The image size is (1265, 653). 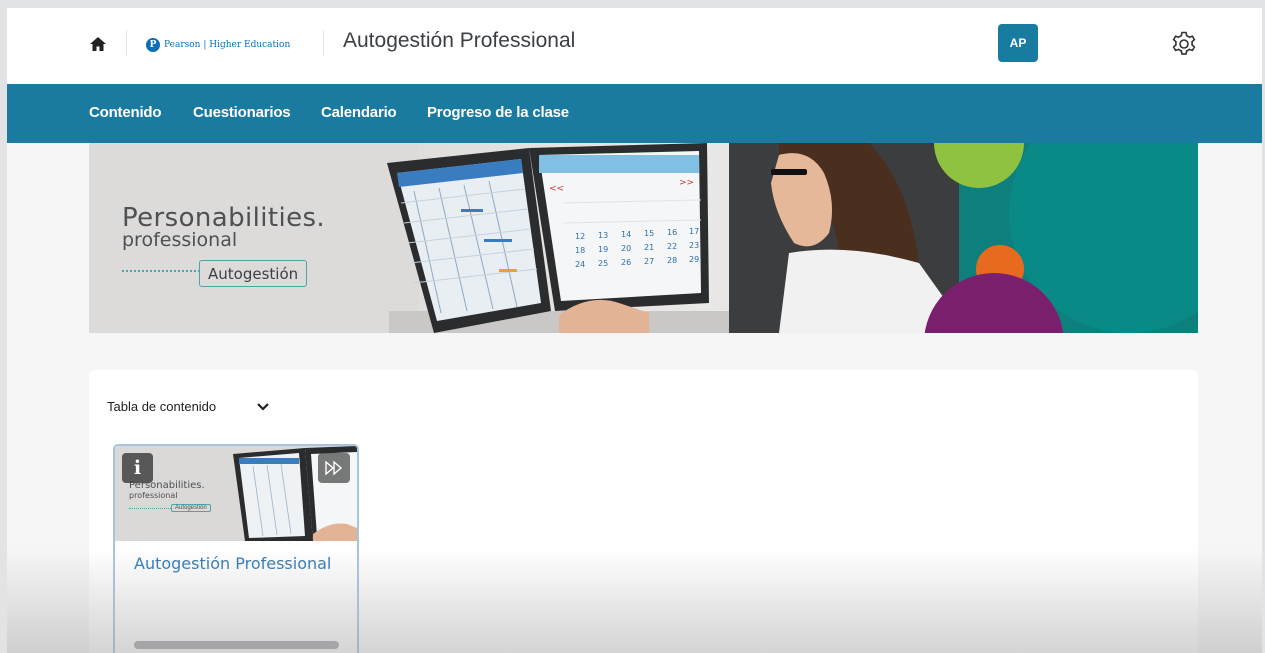 I want to click on username-redaction, so click(x=1102, y=41).